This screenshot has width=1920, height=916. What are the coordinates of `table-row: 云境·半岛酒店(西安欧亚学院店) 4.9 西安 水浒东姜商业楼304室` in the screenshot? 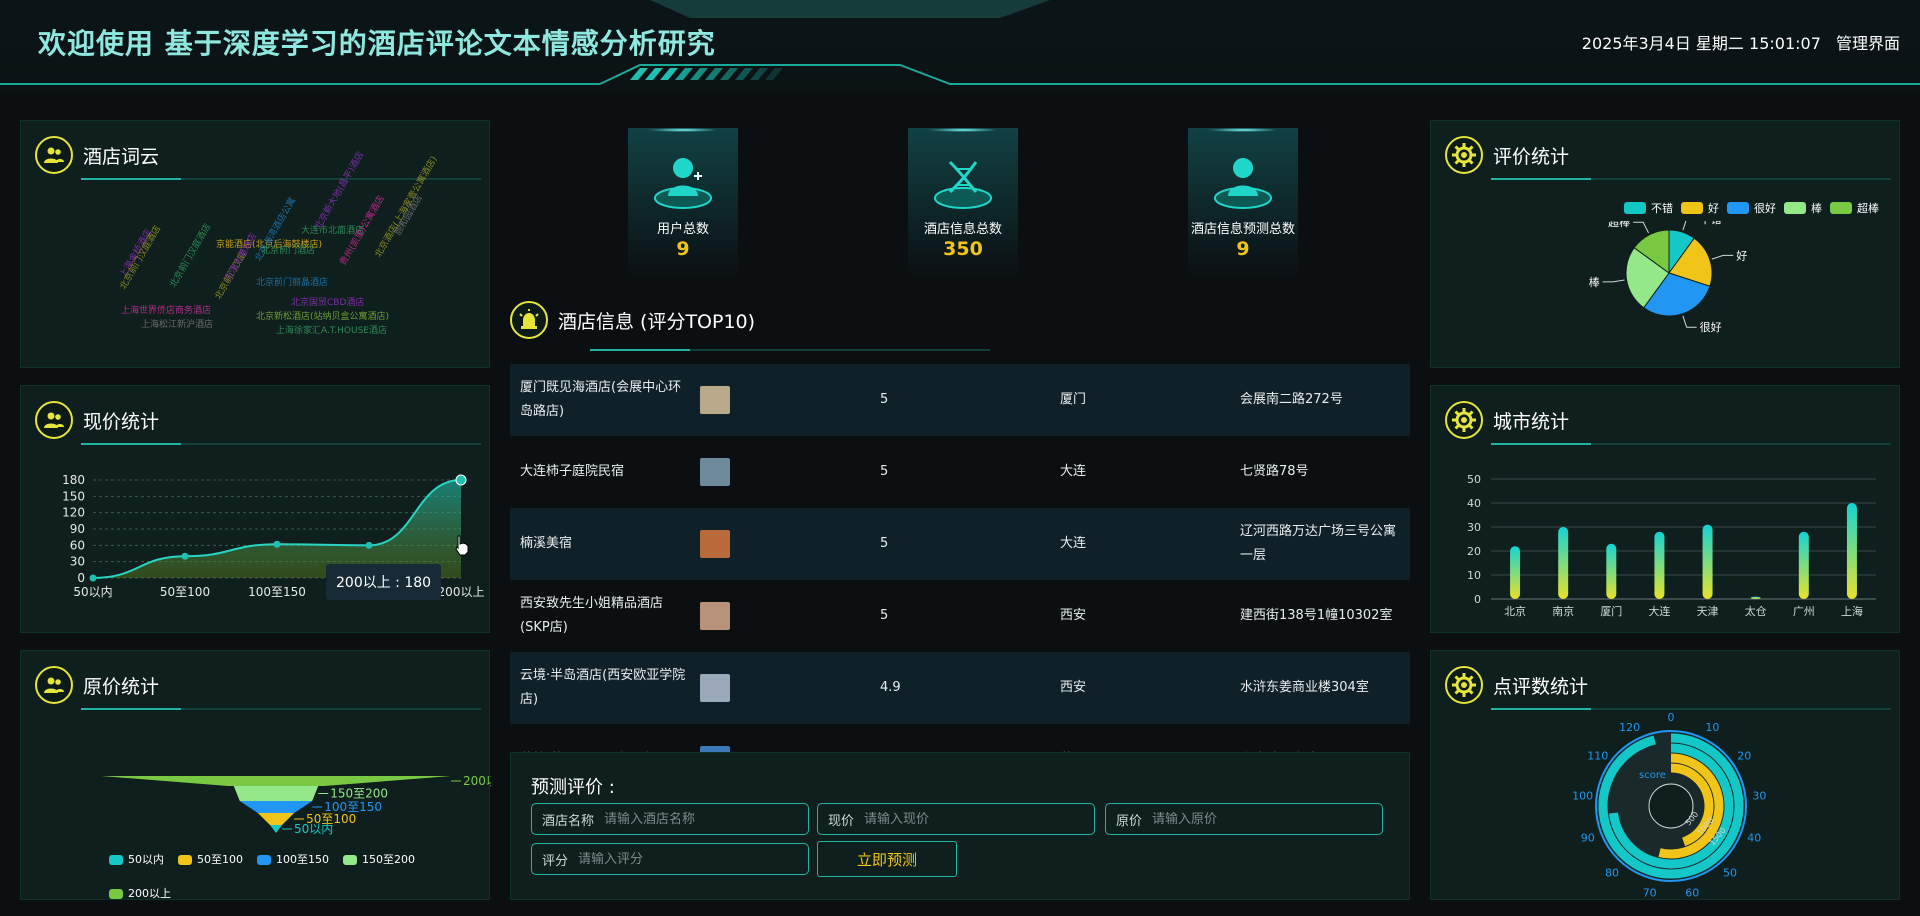 It's located at (960, 688).